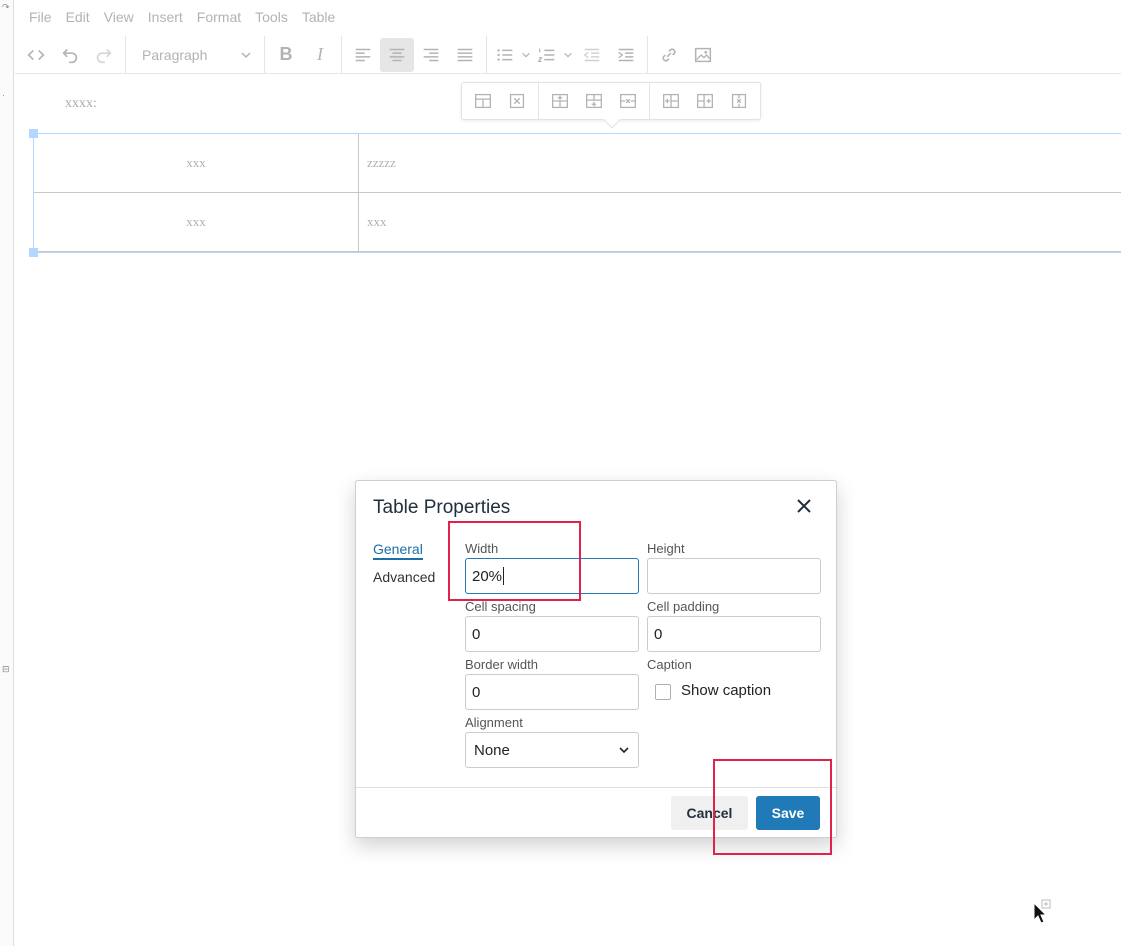  I want to click on bullet-list-split, so click(512, 55).